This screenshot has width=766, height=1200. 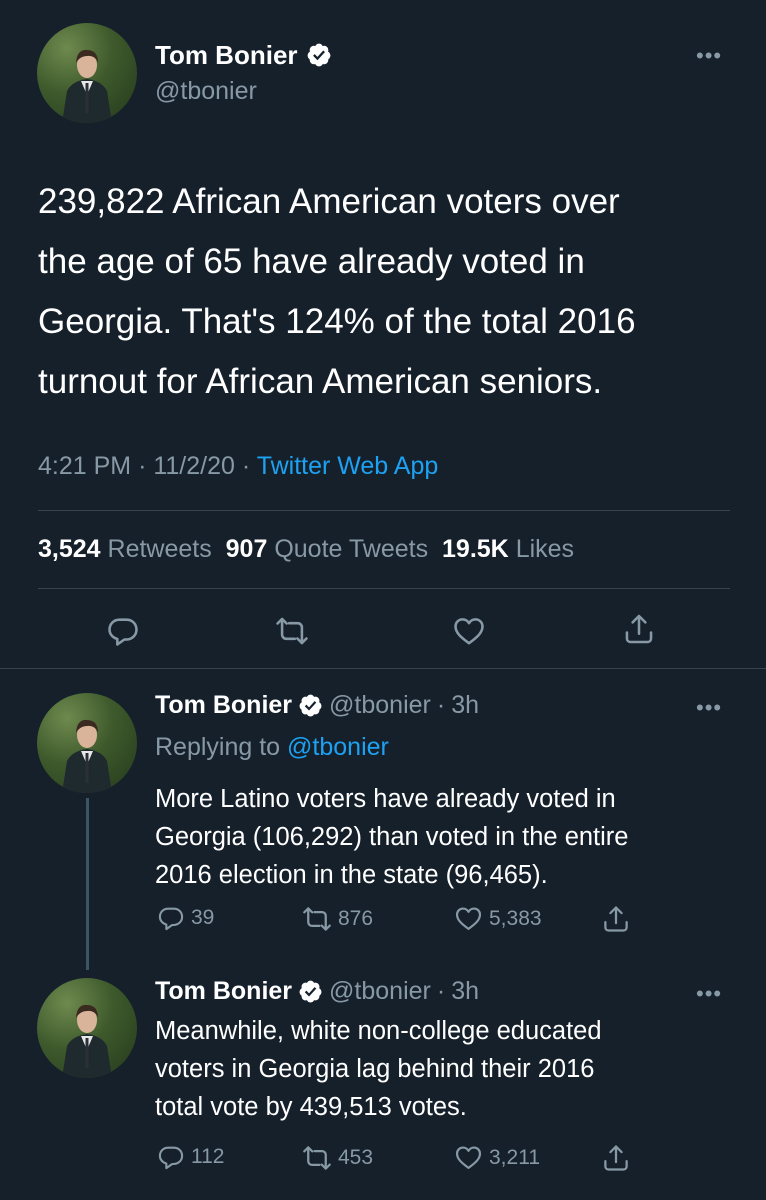 I want to click on likes-stat: 19.5K Likes, so click(x=508, y=549).